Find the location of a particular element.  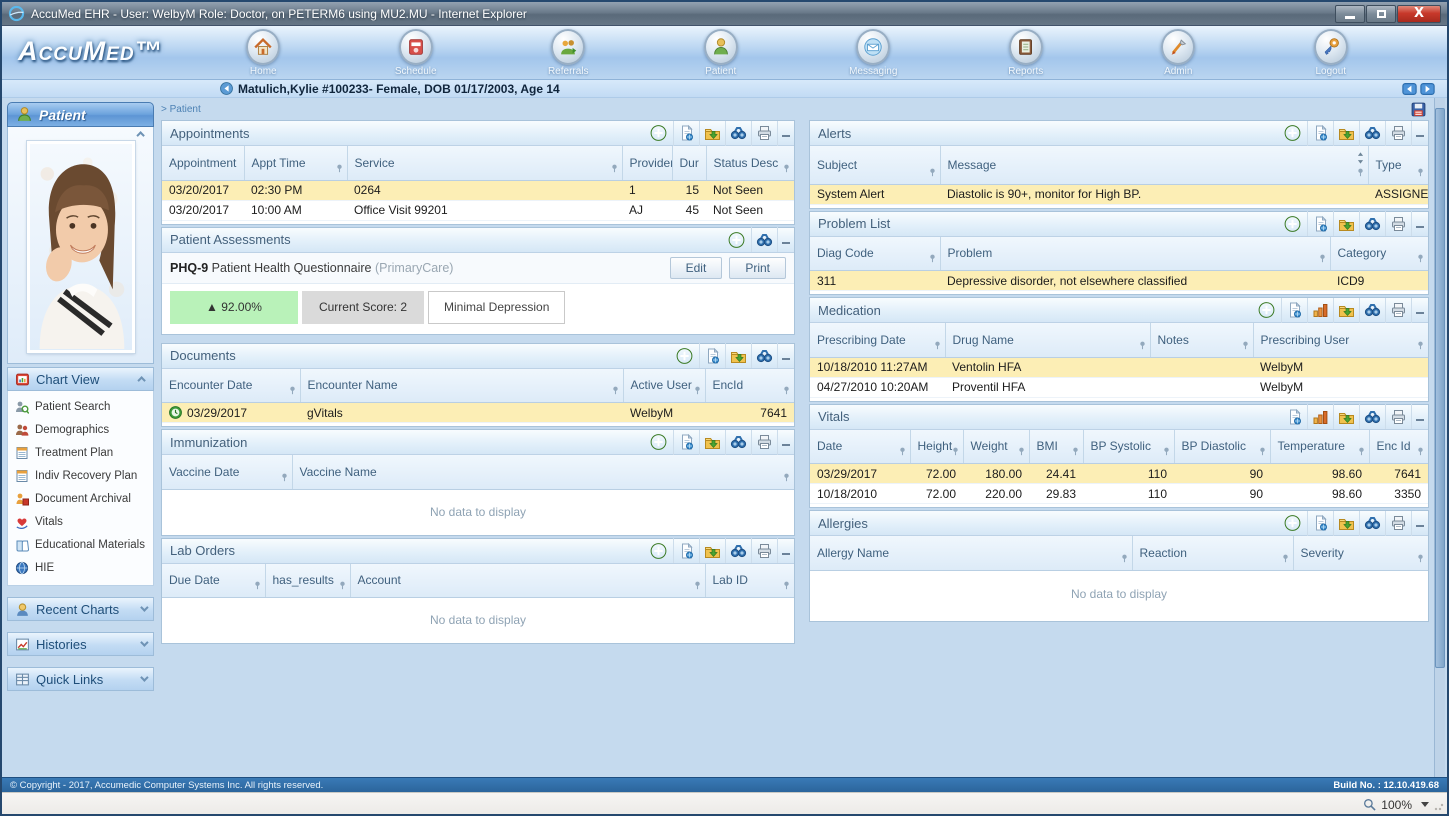

collapse-icon is located at coordinates (140, 135).